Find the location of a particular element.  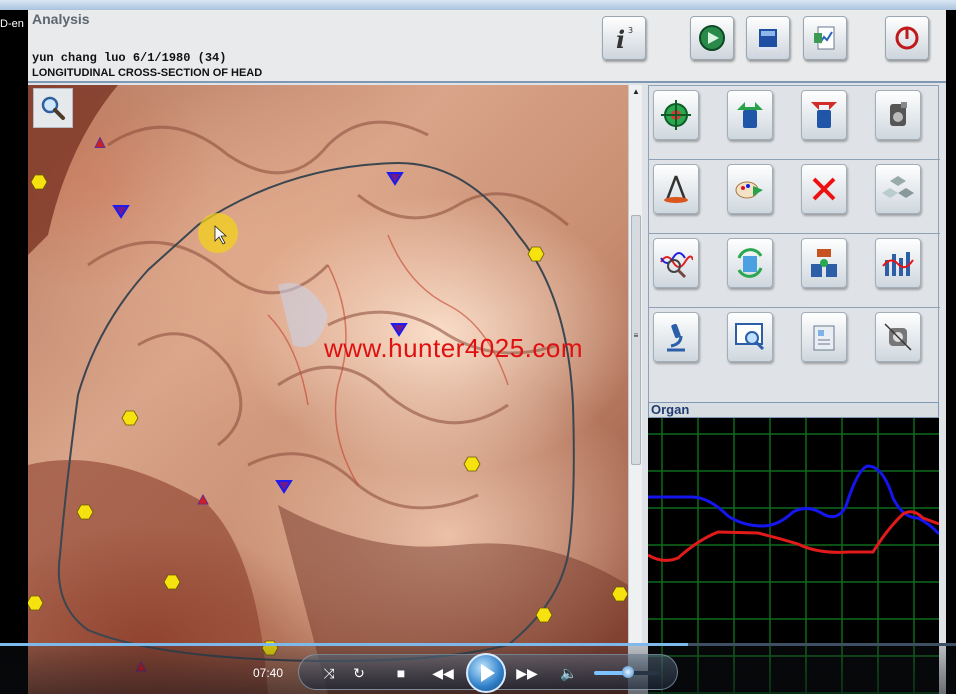

play-analysis-button is located at coordinates (712, 38).